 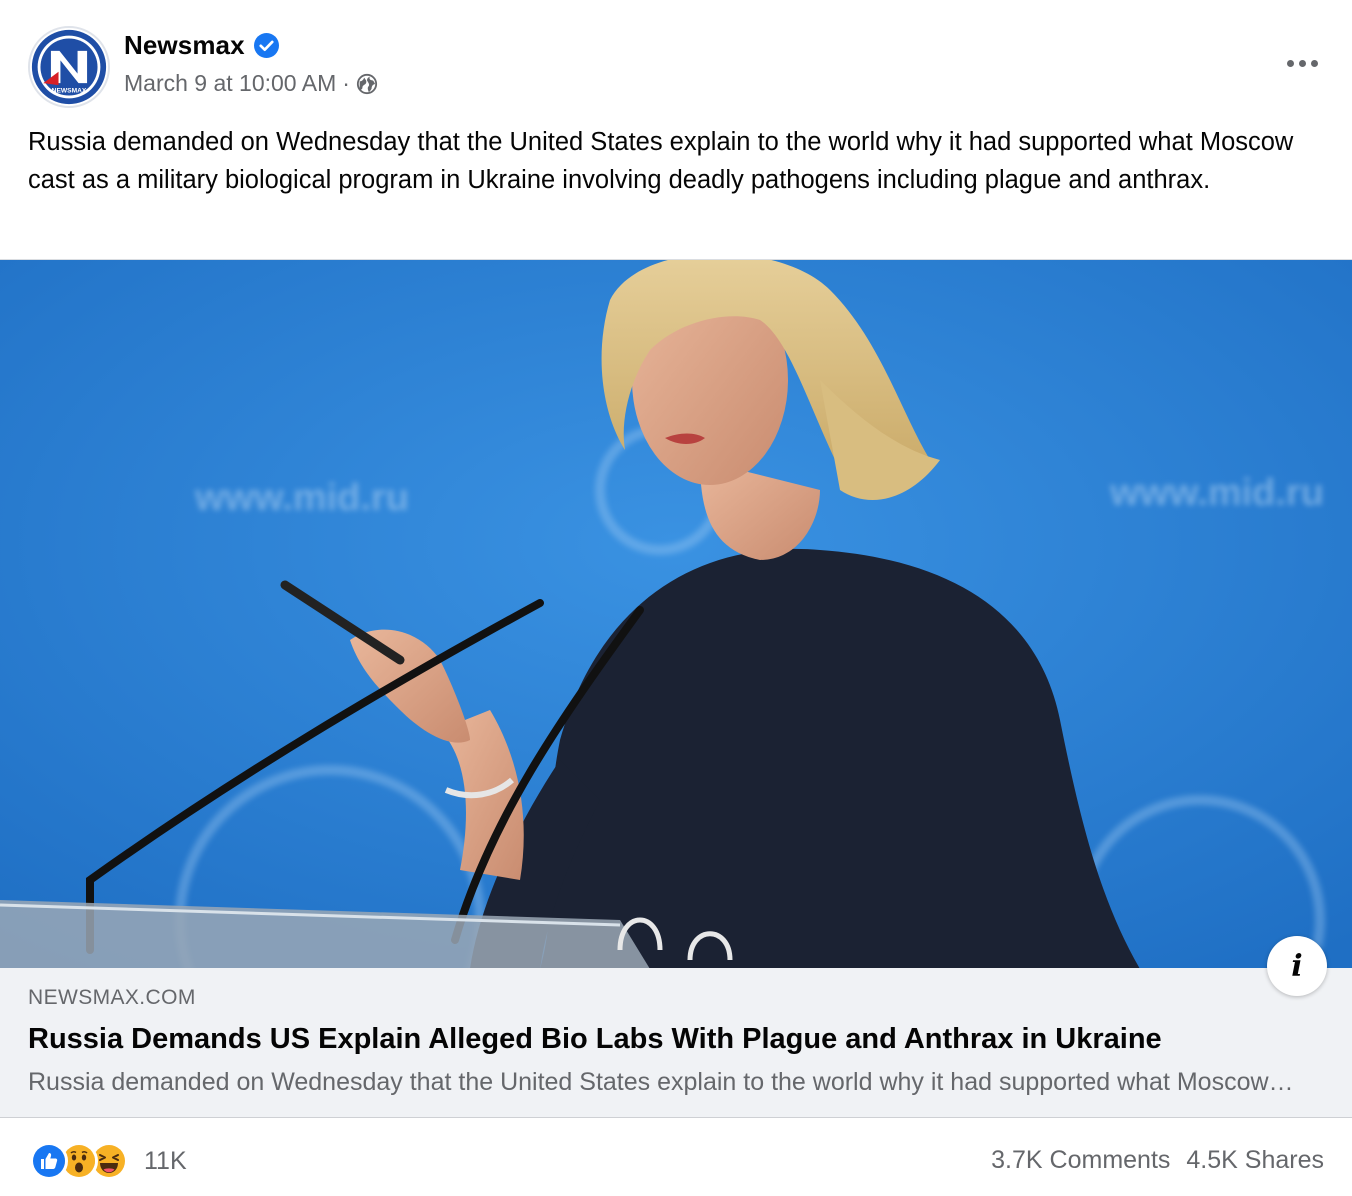 I want to click on post-footer: 11K 3.7K Comments 4.5K Shares, so click(x=676, y=1163).